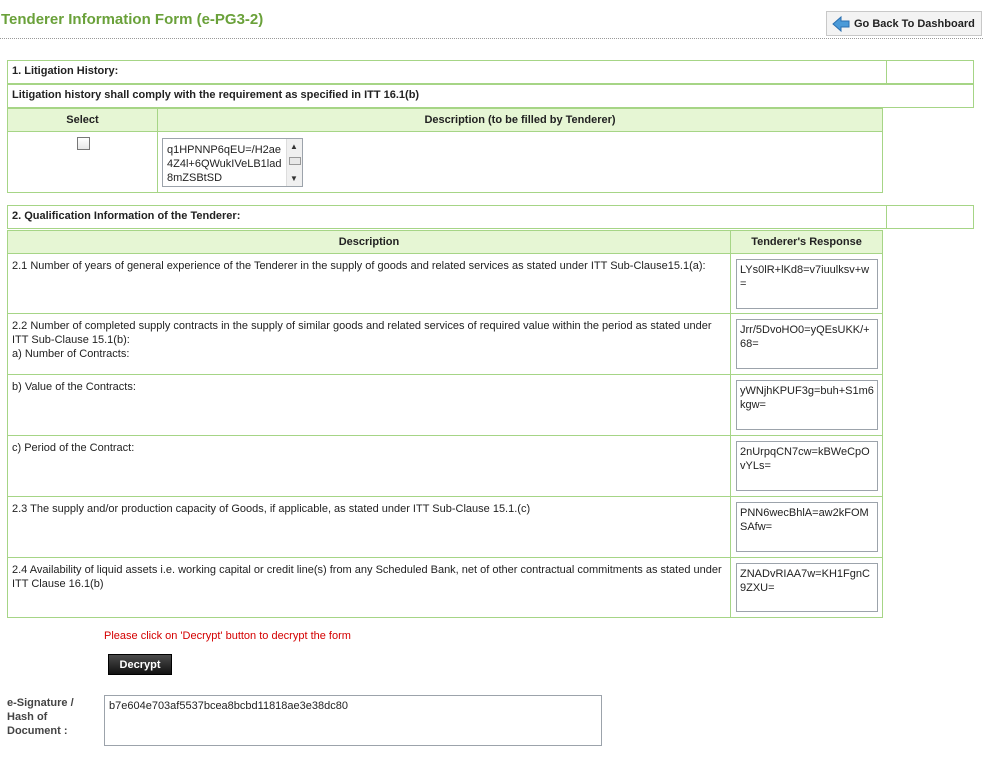 The height and width of the screenshot is (765, 993). Describe the element at coordinates (930, 72) in the screenshot. I see `section1-title-spacer` at that location.